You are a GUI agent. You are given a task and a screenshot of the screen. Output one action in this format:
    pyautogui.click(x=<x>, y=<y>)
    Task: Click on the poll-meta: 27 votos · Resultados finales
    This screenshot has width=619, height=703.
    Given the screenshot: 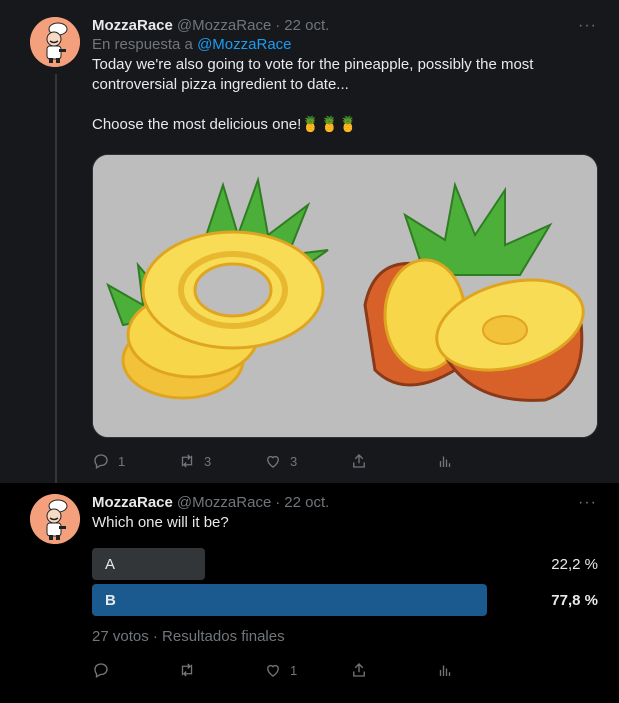 What is the action you would take?
    pyautogui.click(x=188, y=636)
    